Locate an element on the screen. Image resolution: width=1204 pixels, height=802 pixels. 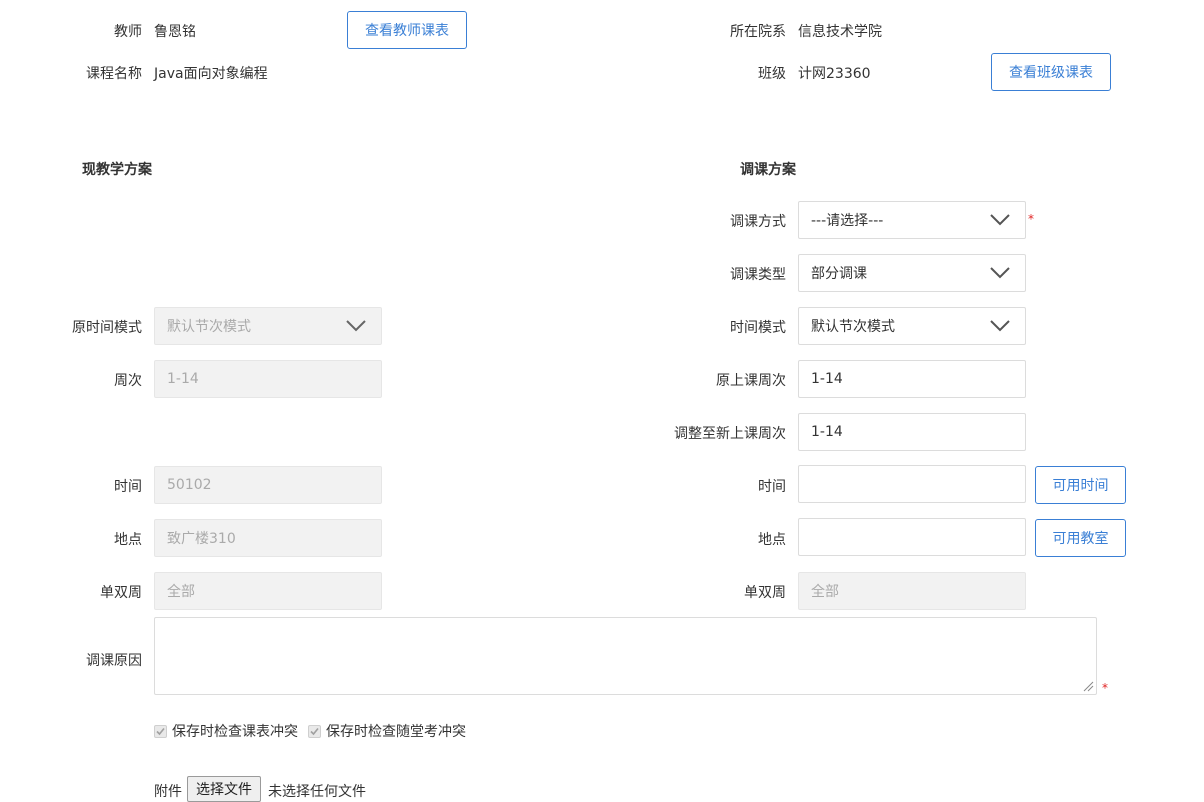
orig-weeks-label: 原上课周次 is located at coordinates (751, 381).